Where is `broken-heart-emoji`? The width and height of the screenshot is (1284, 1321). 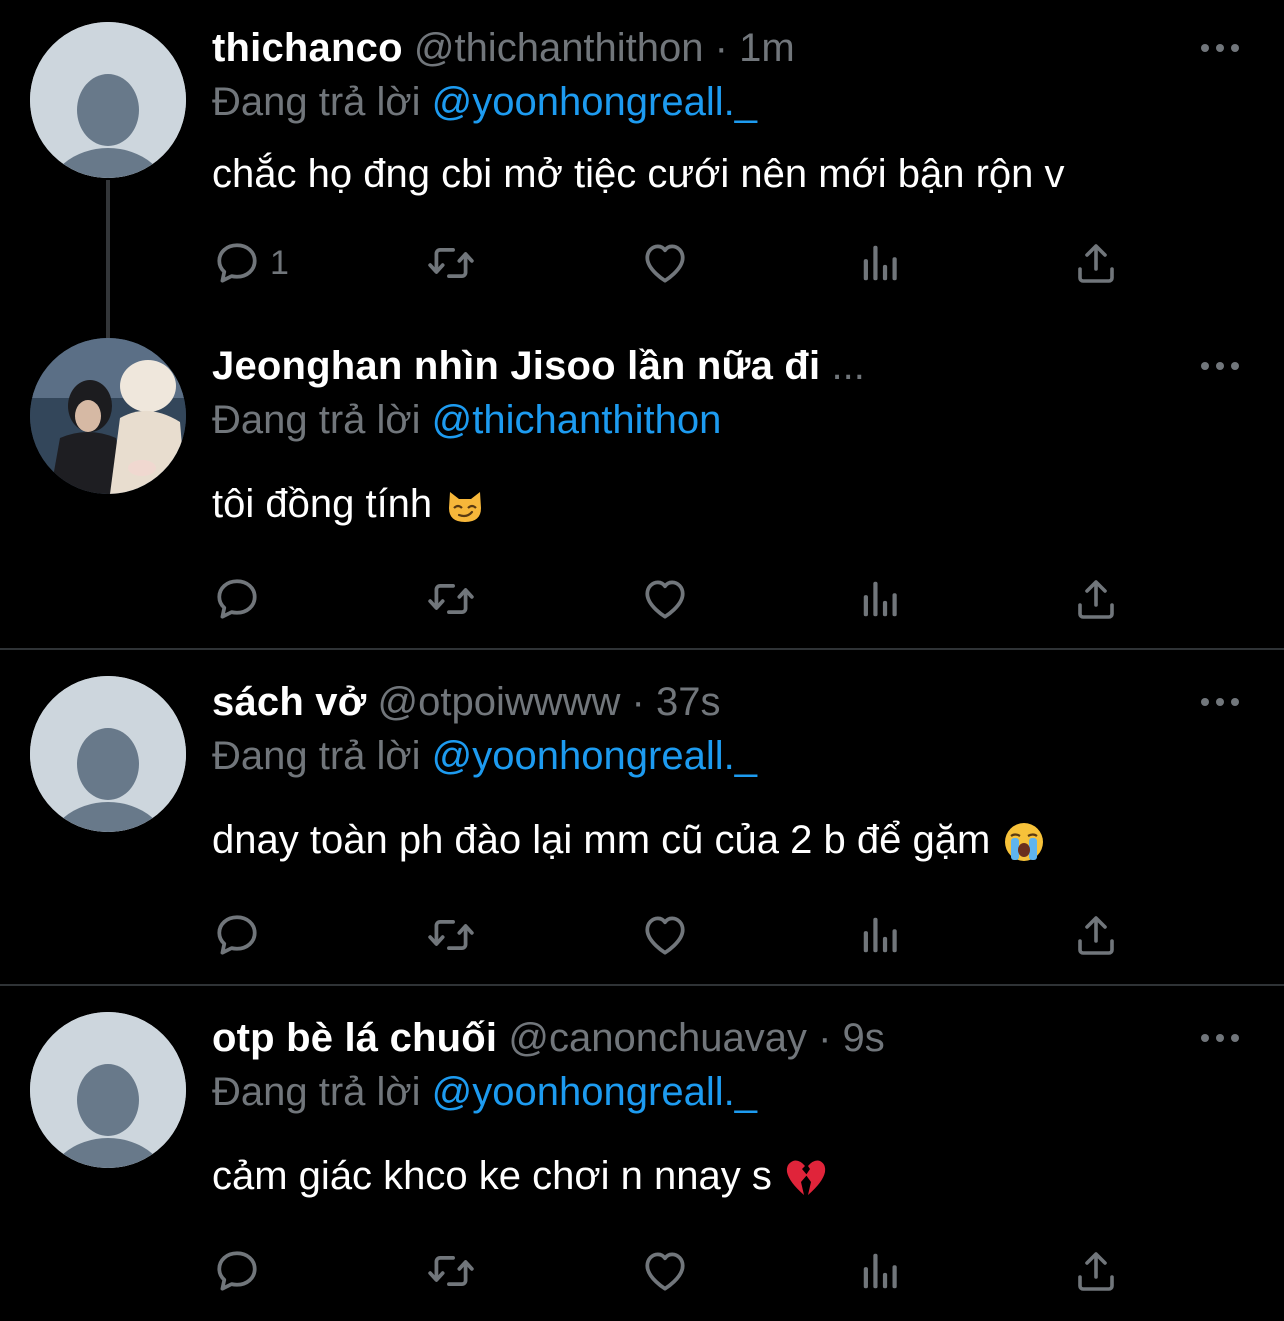
broken-heart-emoji is located at coordinates (806, 1178).